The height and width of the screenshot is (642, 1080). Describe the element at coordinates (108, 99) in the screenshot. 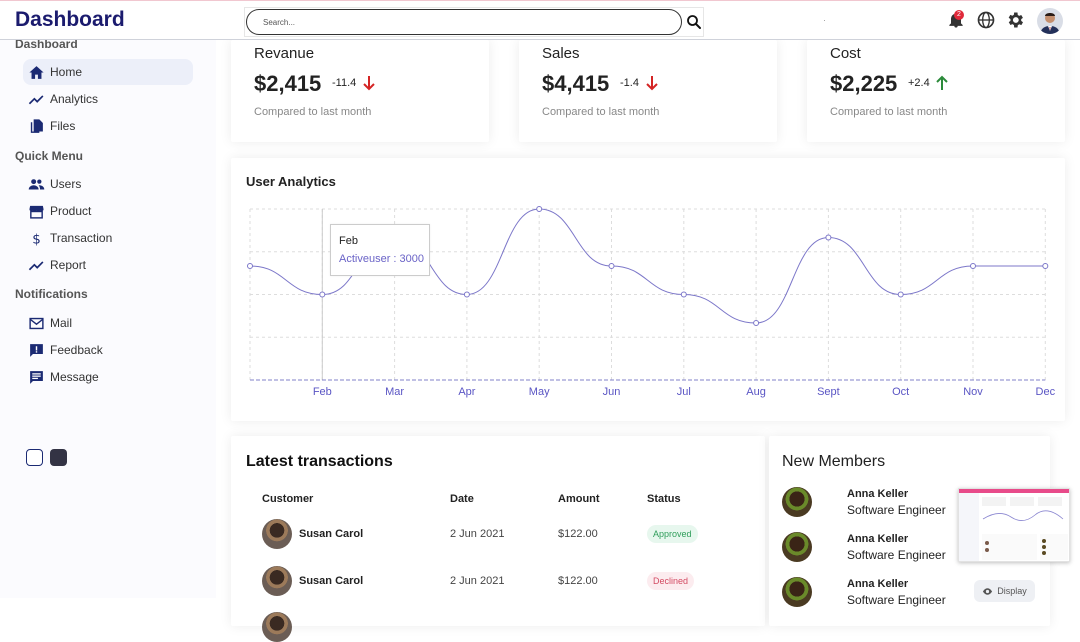

I see `sidebar-item-analytics: Analytics` at that location.